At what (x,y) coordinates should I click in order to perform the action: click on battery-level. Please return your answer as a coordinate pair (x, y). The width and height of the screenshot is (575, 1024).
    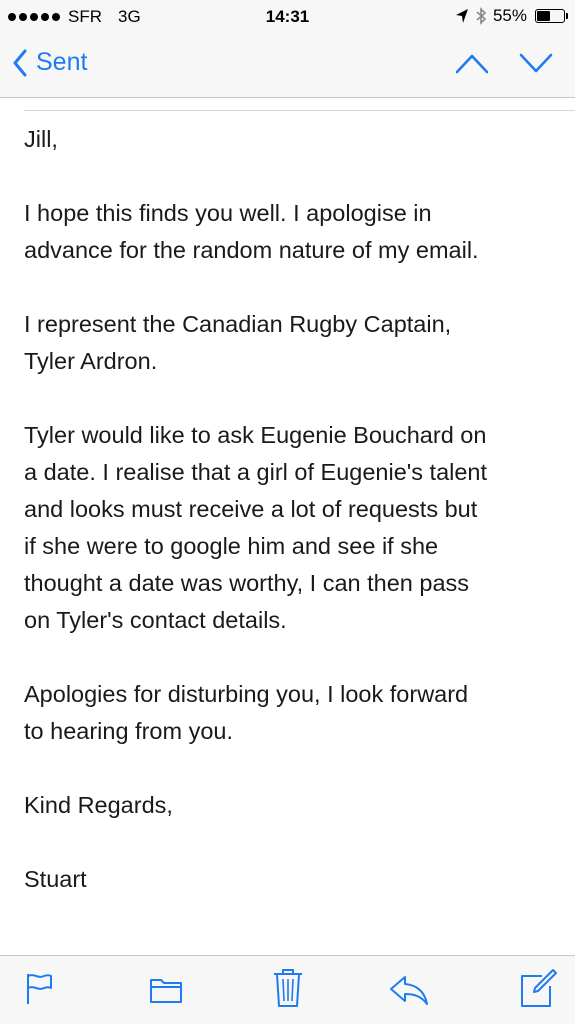
    Looking at the image, I should click on (544, 16).